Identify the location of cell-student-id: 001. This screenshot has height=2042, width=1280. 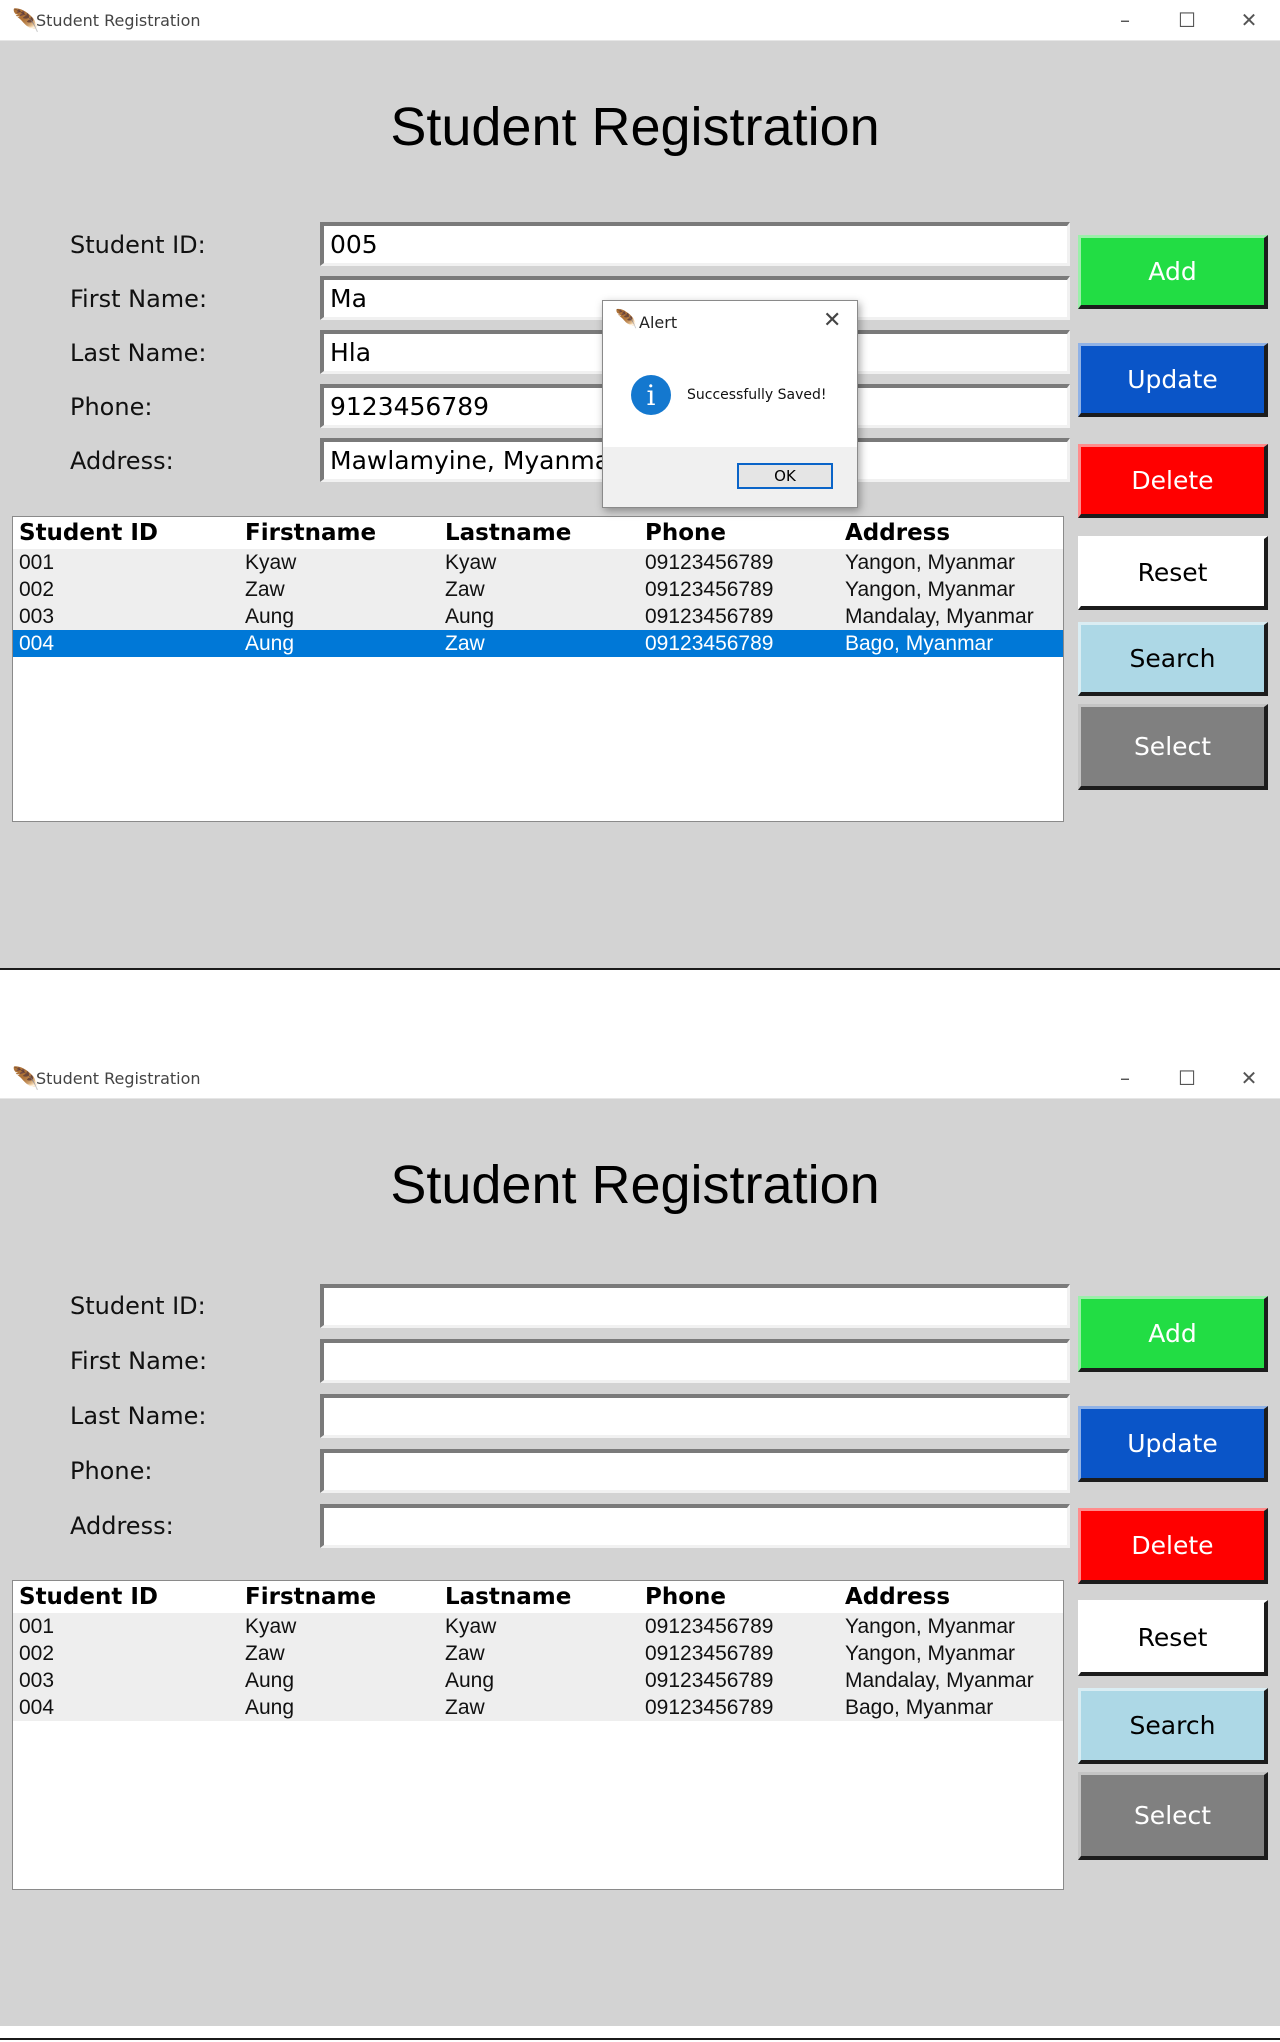
(37, 562).